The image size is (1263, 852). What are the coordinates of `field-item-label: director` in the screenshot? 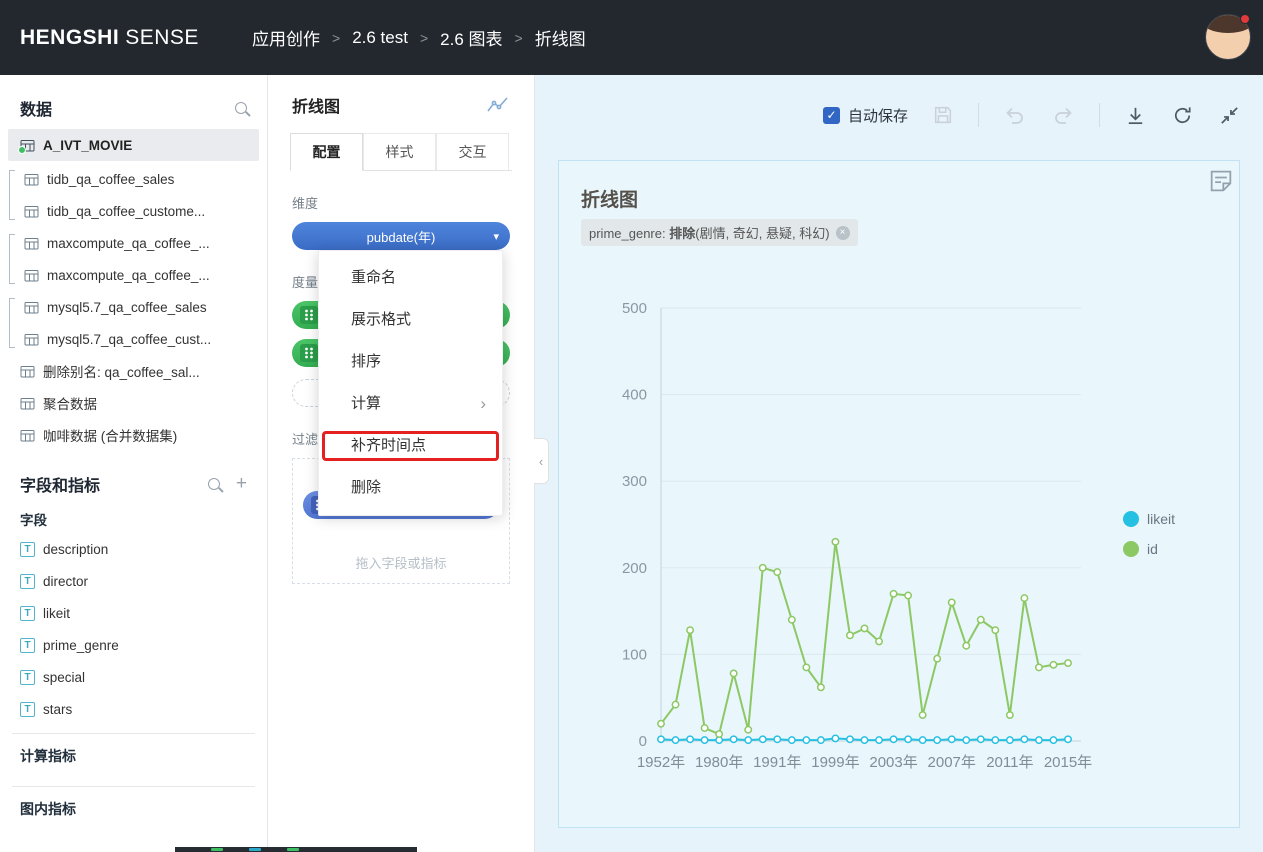 It's located at (66, 581).